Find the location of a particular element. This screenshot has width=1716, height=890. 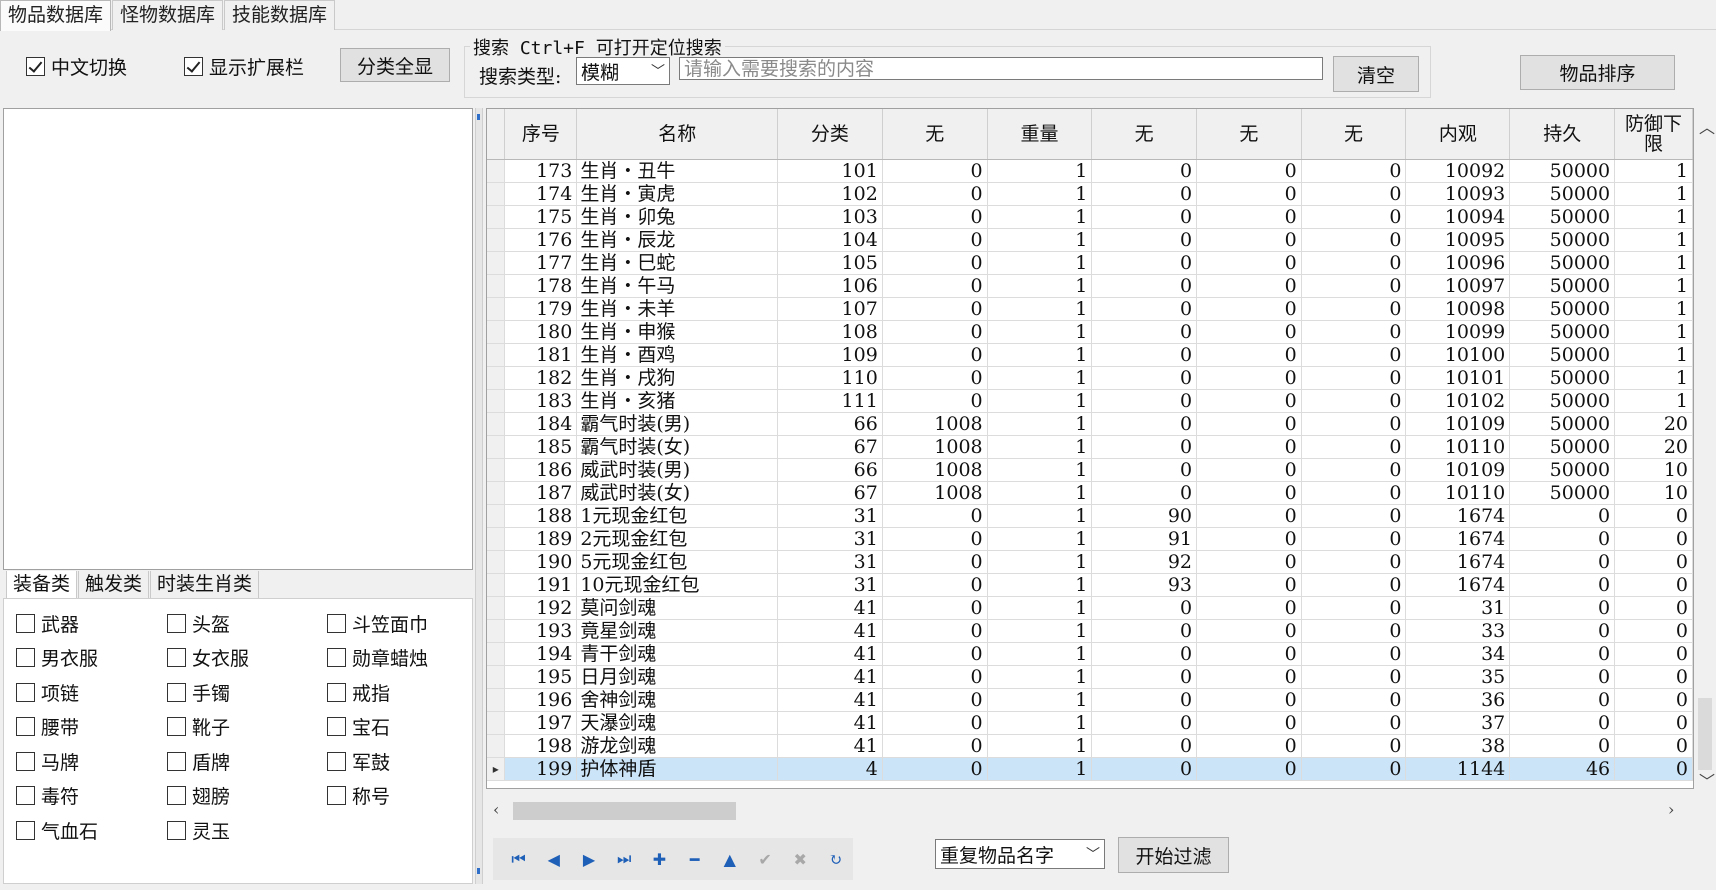

table-row: 194 青干剑魂 41 0 1 0 0 0 34 0 0 is located at coordinates (1090, 654).